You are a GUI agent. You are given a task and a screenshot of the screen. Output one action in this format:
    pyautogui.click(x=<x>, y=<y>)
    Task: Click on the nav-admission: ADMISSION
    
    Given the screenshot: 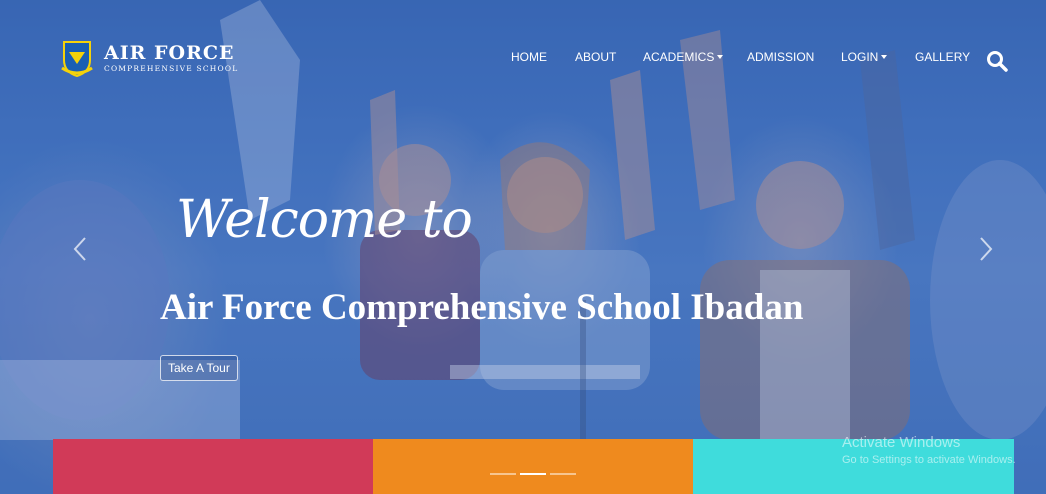 What is the action you would take?
    pyautogui.click(x=780, y=57)
    